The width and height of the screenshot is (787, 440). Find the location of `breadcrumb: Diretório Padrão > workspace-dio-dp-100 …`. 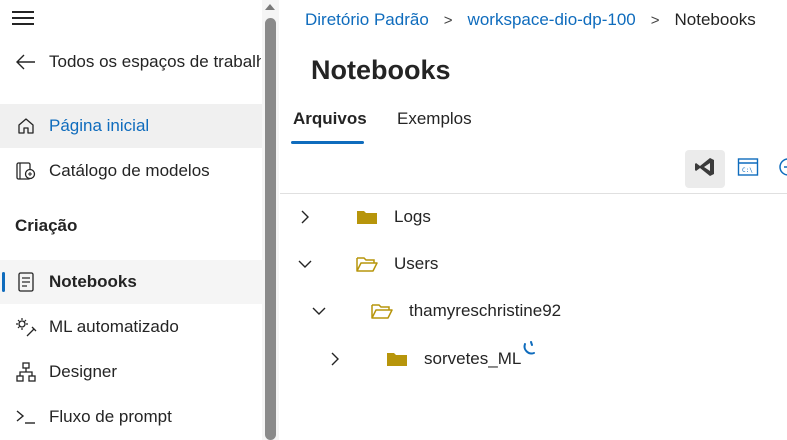

breadcrumb: Diretório Padrão > workspace-dio-dp-100 … is located at coordinates (530, 20).